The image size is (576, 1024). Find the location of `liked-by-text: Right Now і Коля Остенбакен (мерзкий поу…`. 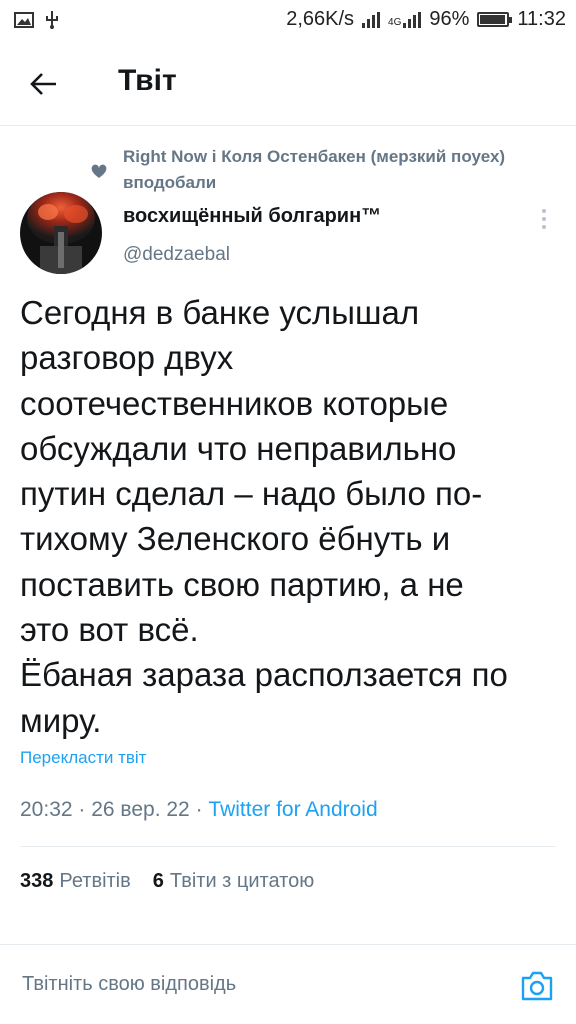

liked-by-text: Right Now і Коля Остенбакен (мерзкий поу… is located at coordinates (349, 170).